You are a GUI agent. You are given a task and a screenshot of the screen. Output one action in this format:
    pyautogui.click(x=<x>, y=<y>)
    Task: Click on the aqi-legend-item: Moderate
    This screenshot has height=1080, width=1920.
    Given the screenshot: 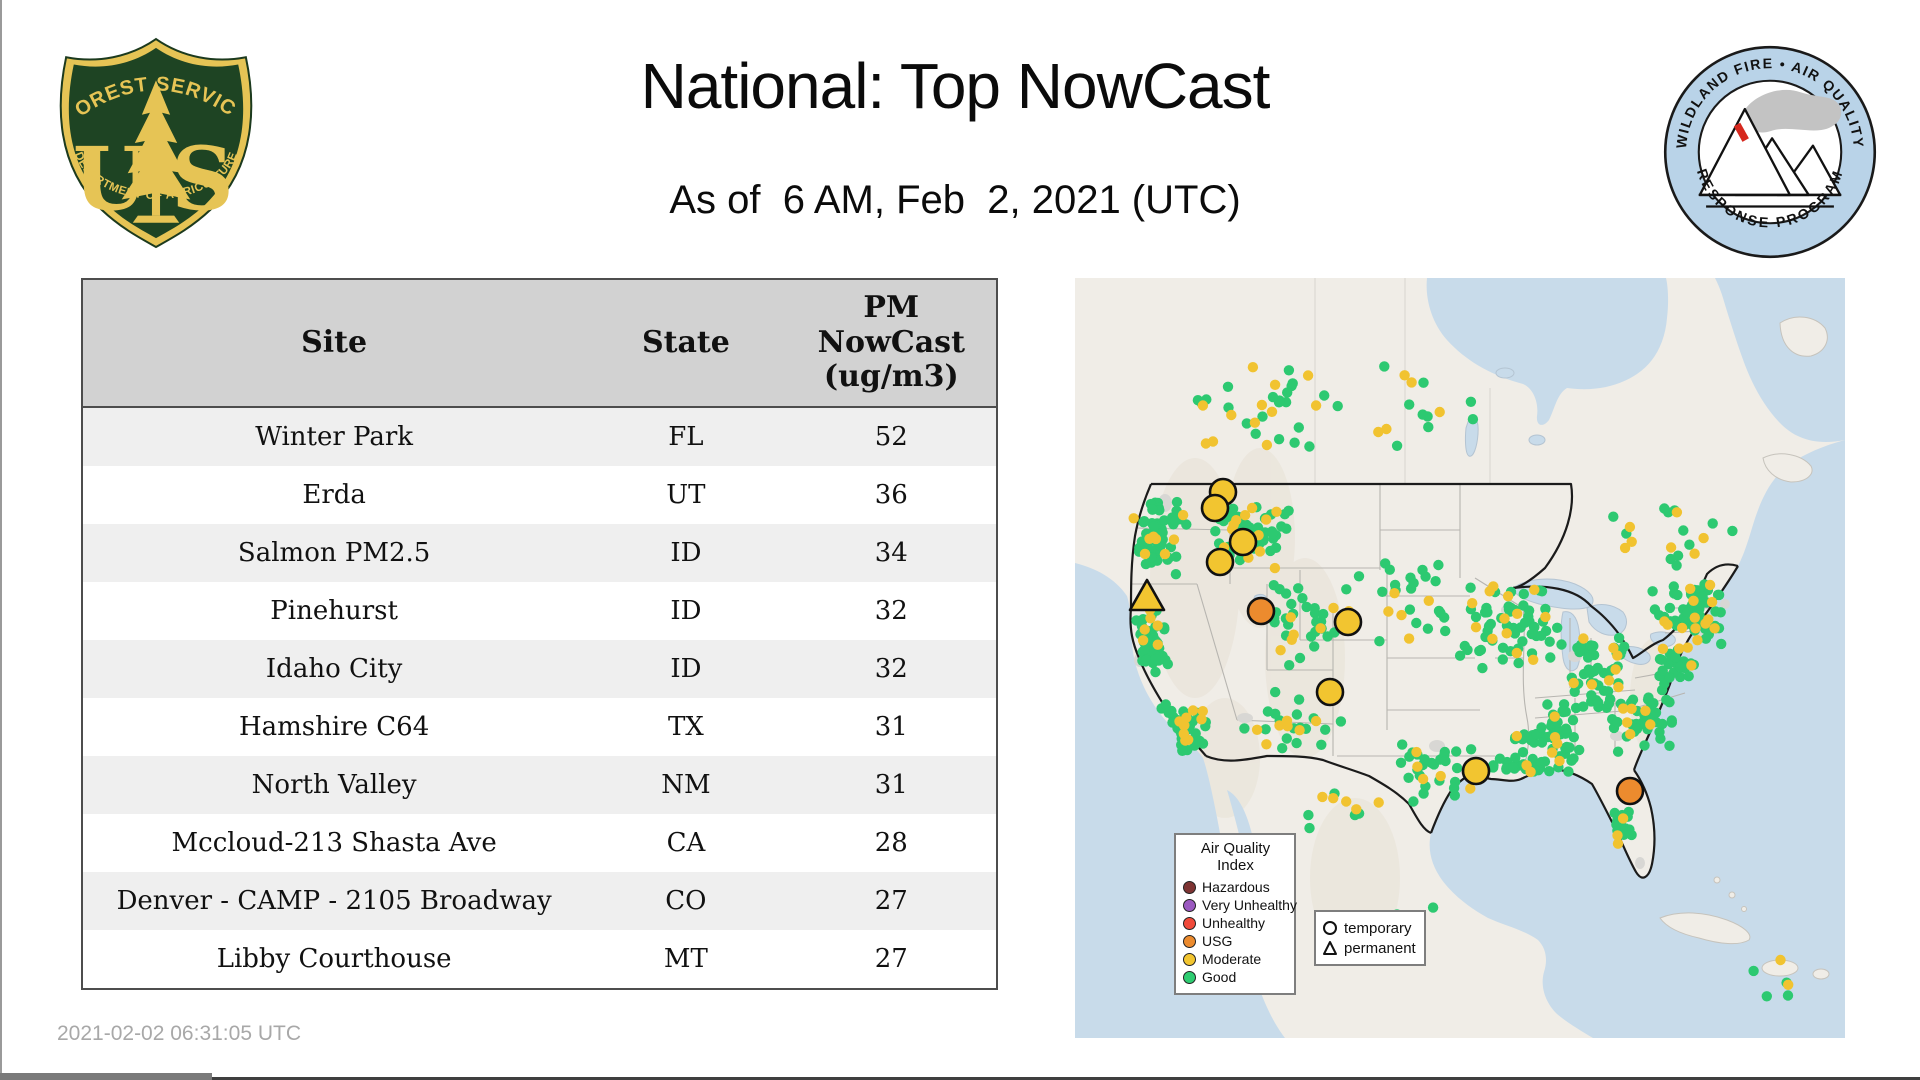 What is the action you would take?
    pyautogui.click(x=1235, y=959)
    